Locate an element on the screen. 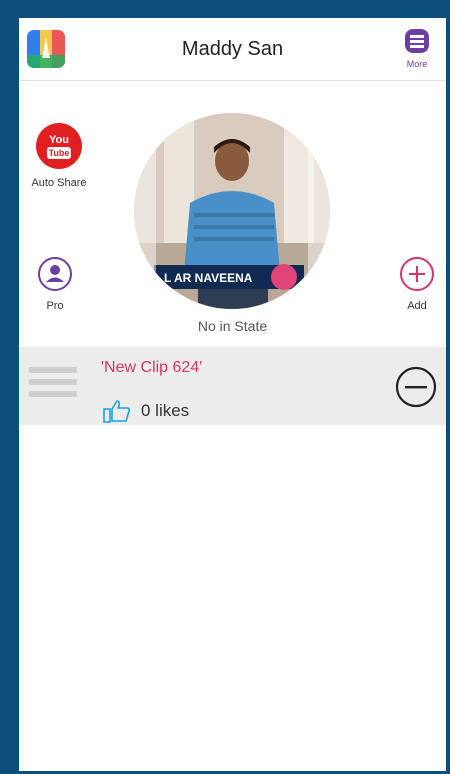 This screenshot has height=774, width=450. plus-circle-icon is located at coordinates (417, 274).